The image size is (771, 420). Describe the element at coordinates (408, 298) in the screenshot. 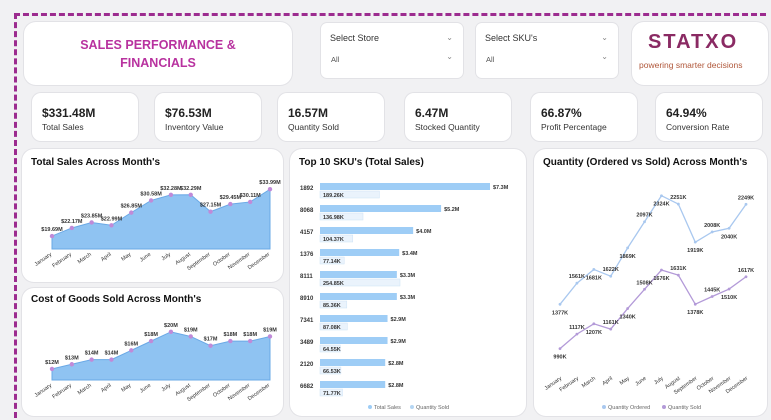

I see `bar-label: $3.3M` at that location.